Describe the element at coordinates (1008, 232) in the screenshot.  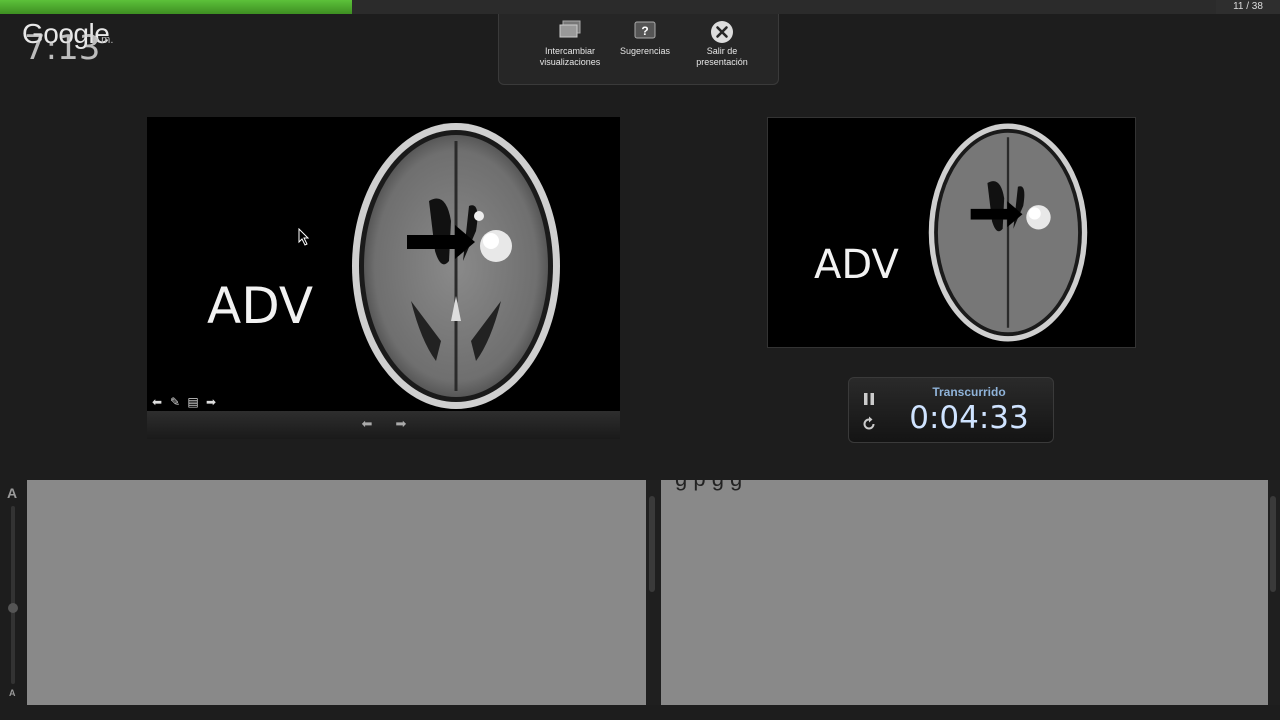
I see `next-mri-brain-image` at that location.